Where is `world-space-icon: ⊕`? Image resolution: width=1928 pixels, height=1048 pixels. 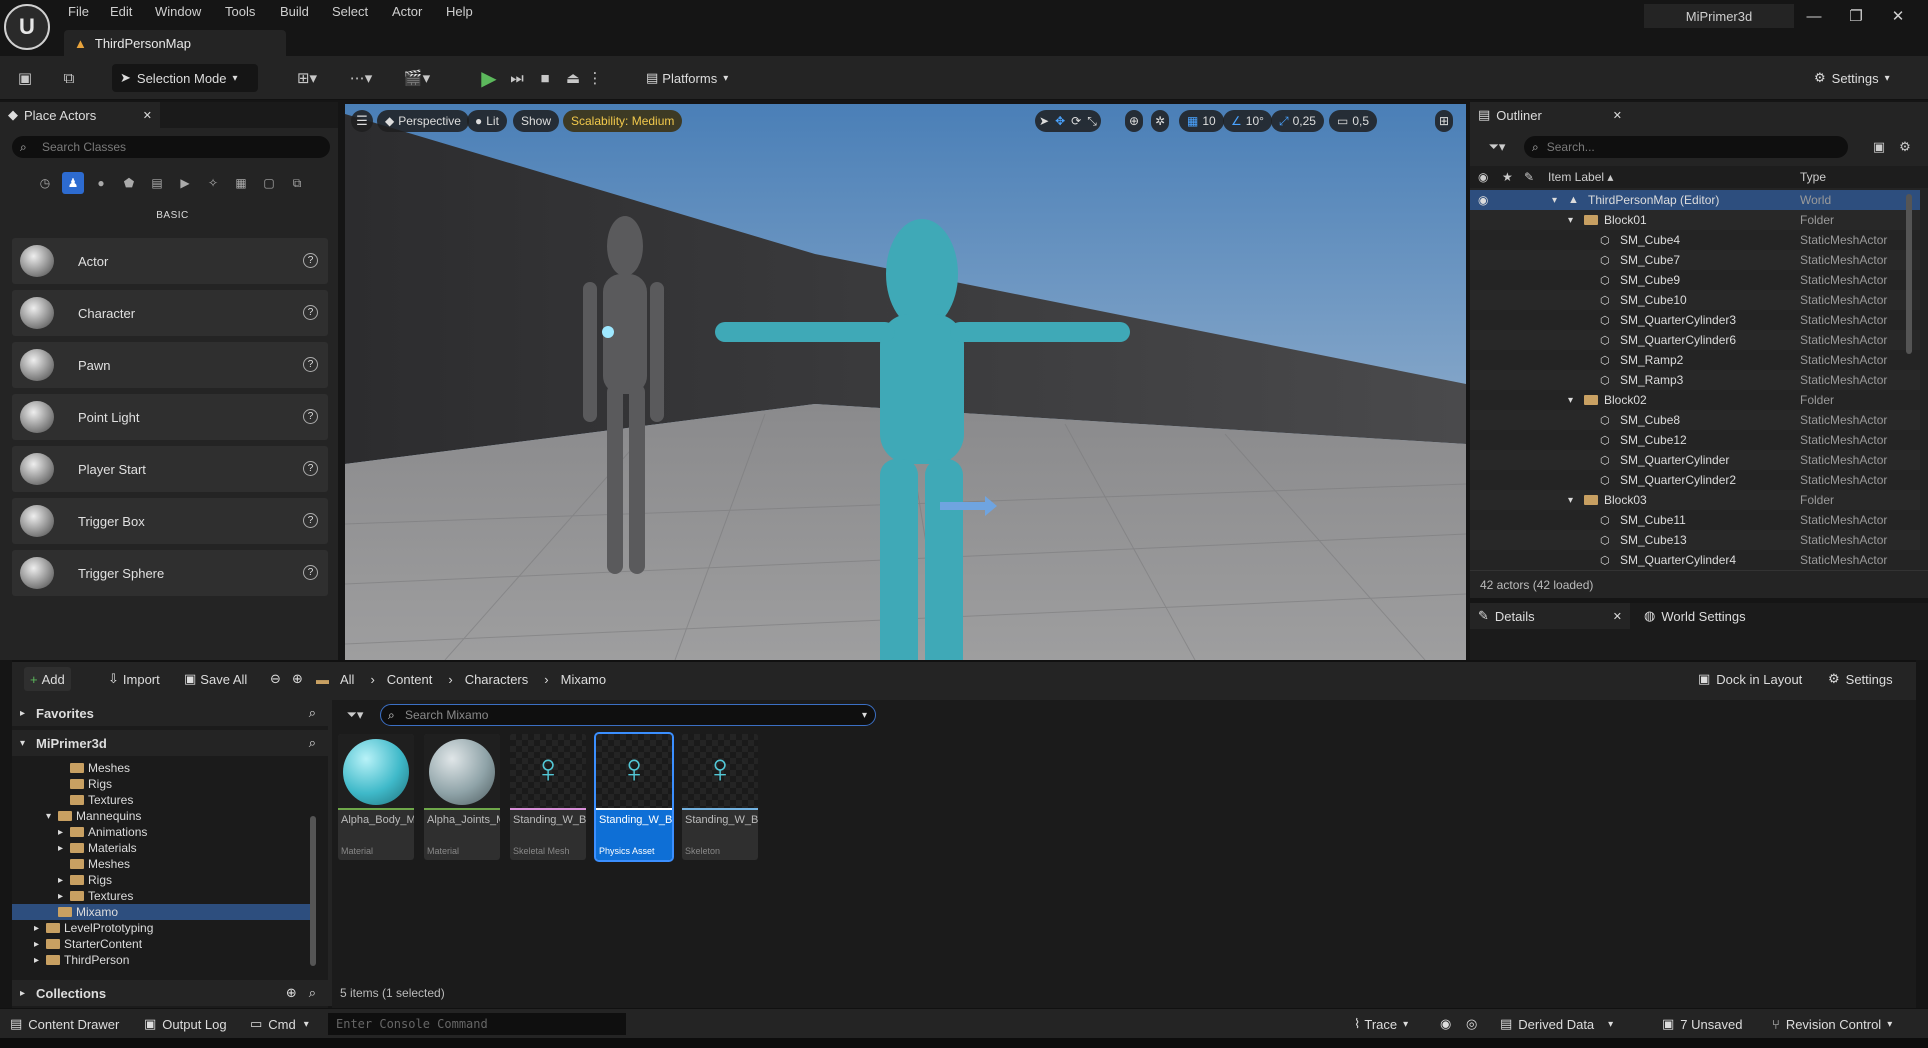
world-space-icon: ⊕ is located at coordinates (1134, 121).